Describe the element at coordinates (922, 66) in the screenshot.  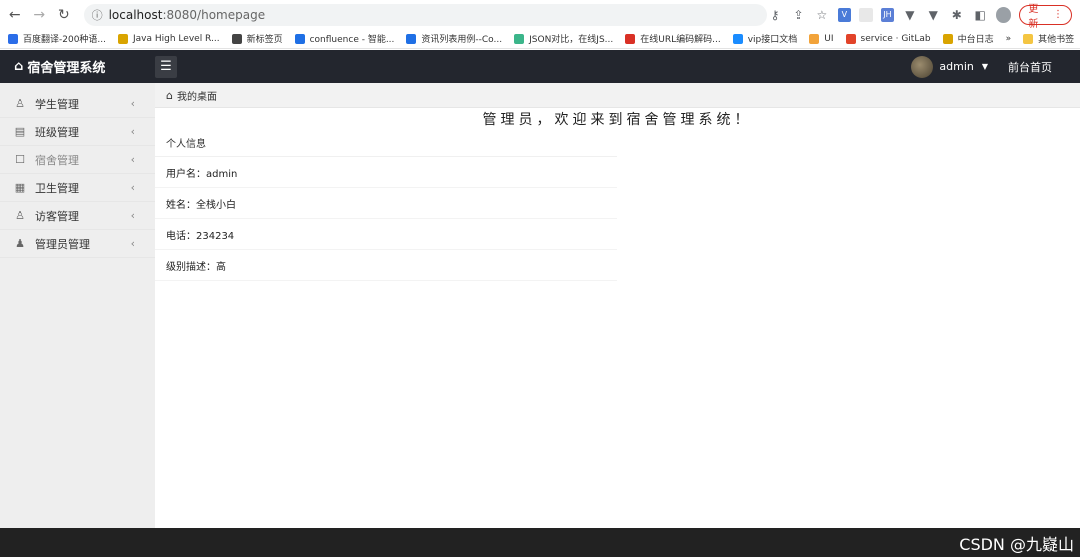
I see `avatar` at that location.